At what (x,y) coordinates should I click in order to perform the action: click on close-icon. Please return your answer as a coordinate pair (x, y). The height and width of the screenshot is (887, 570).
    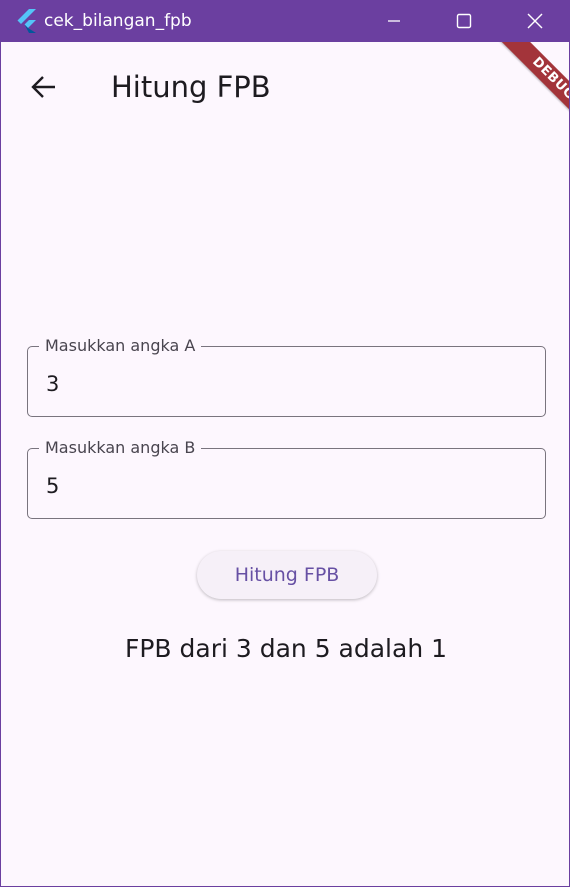
    Looking at the image, I should click on (535, 21).